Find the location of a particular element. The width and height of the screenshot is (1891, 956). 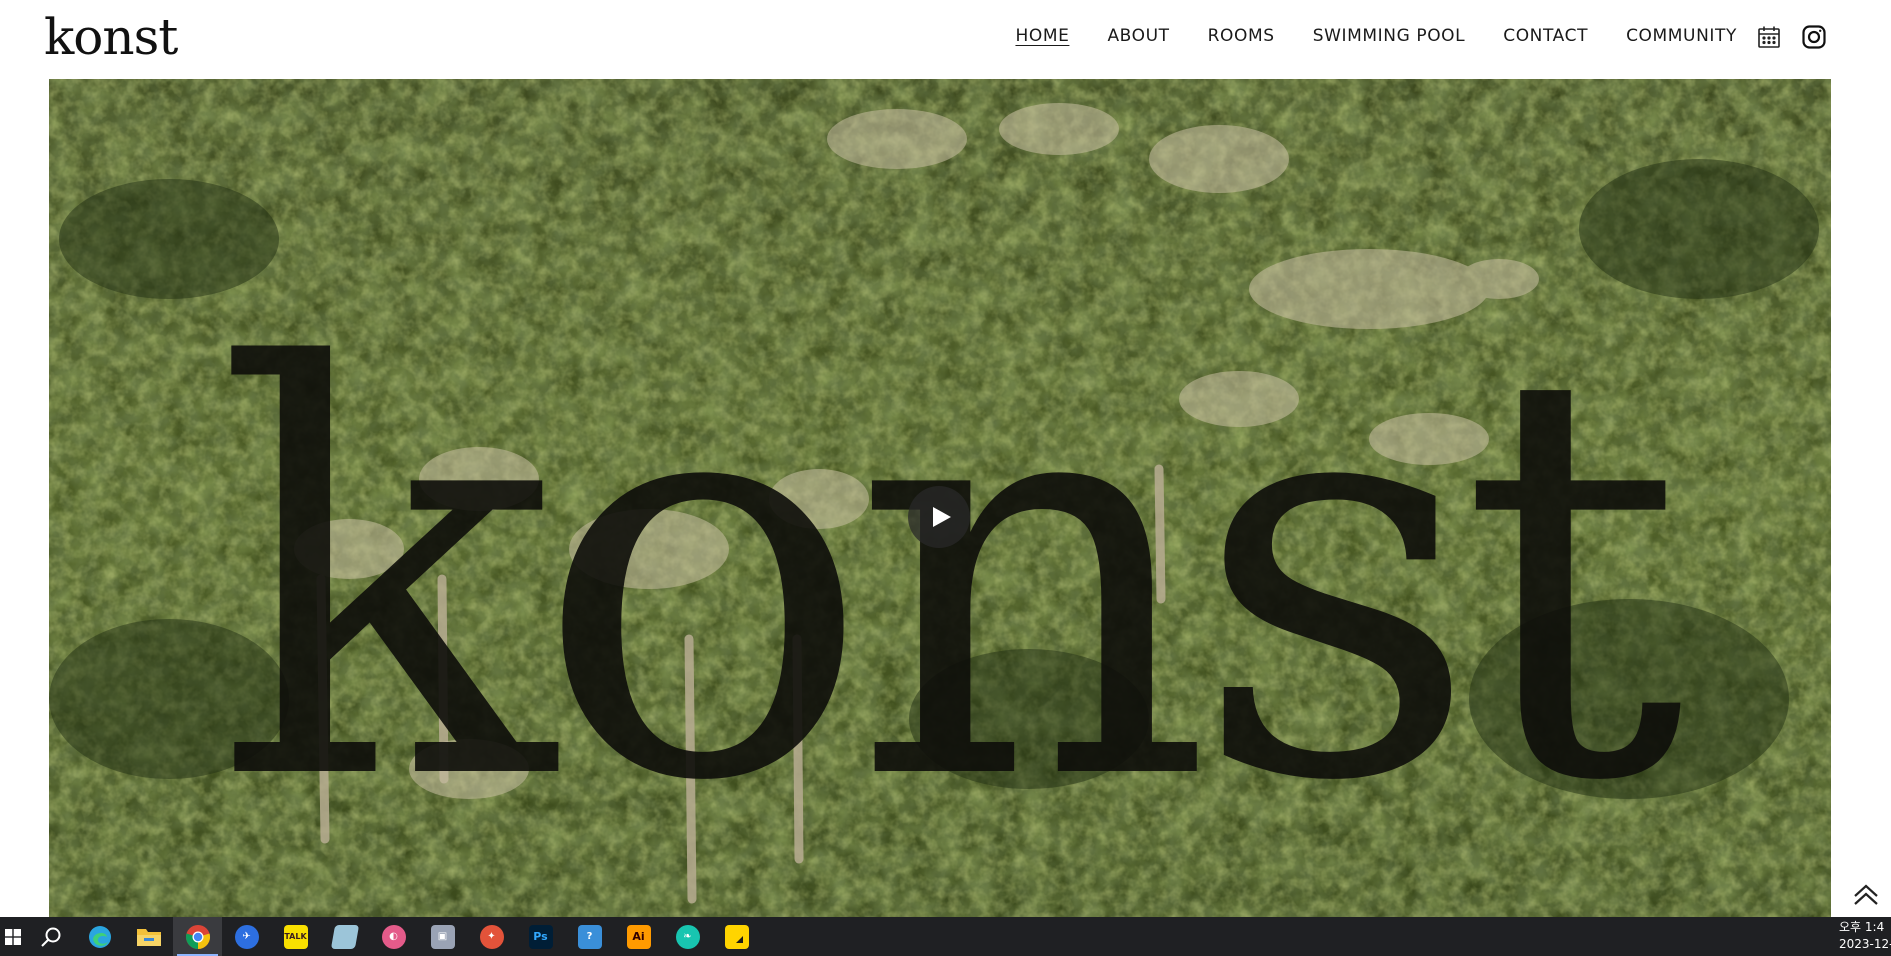

kakaotalk-icon: TALK is located at coordinates (295, 936).